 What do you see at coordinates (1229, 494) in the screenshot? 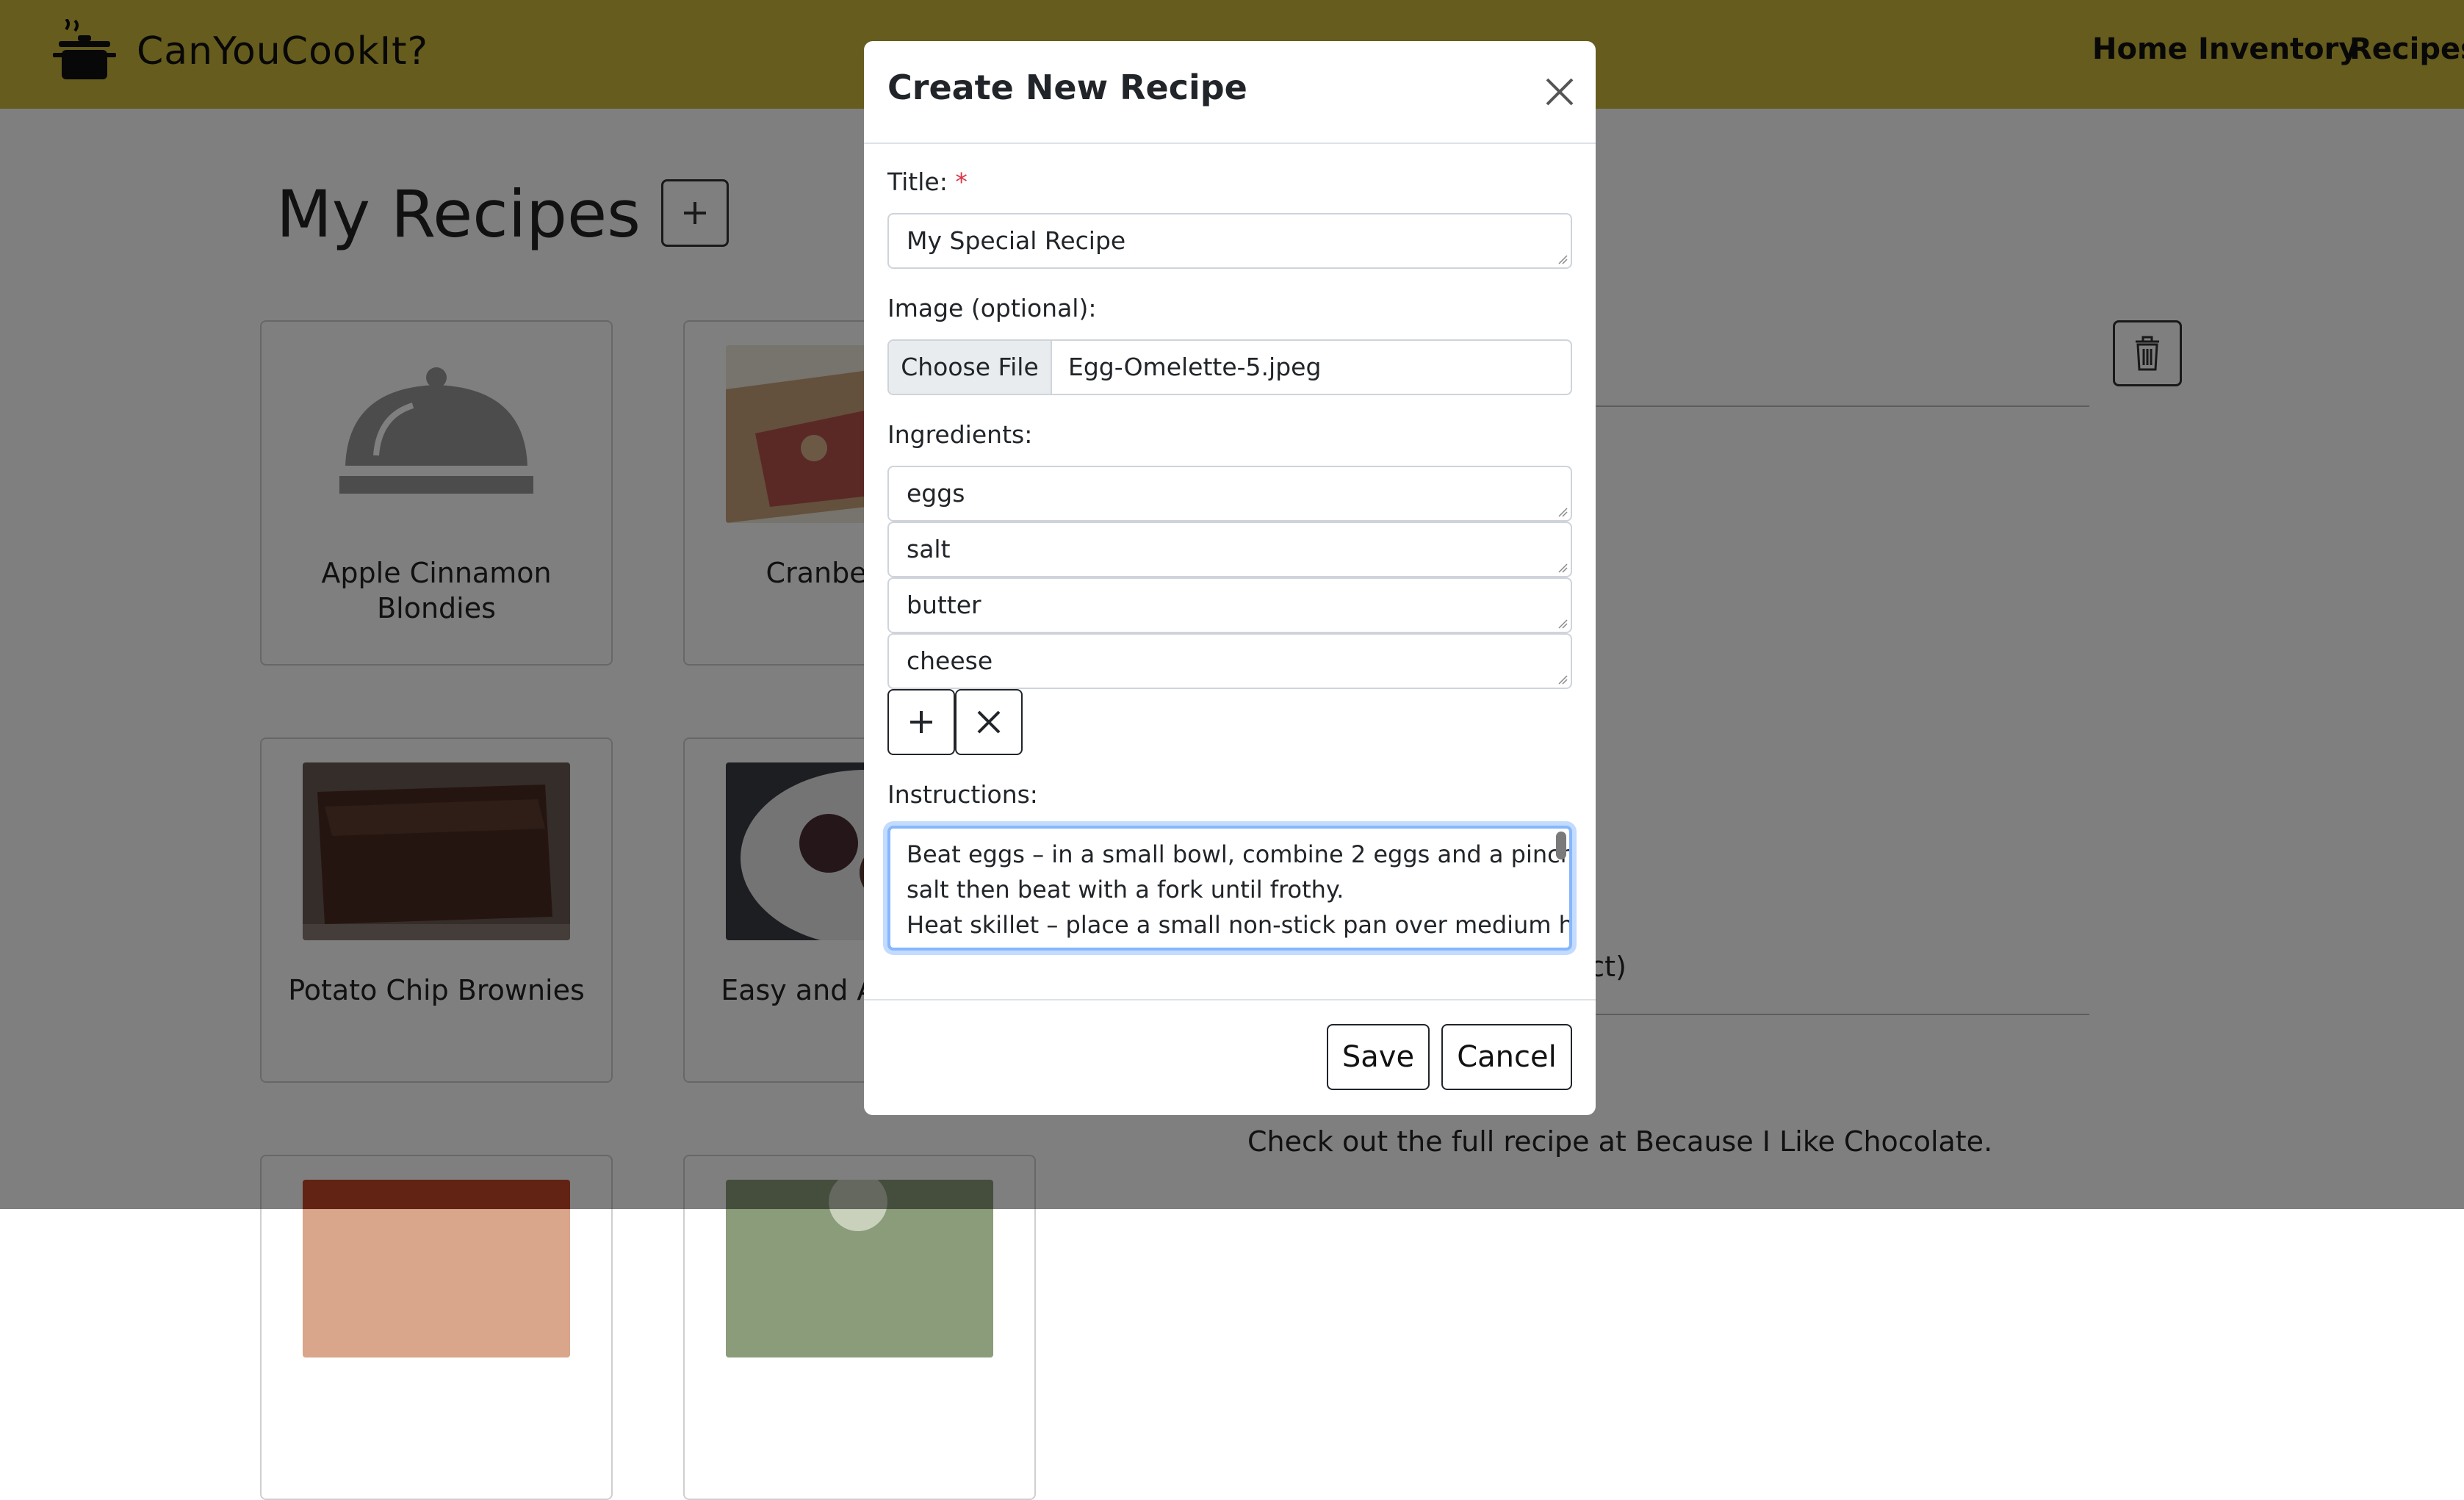
I see `ingredient-input: eggs` at bounding box center [1229, 494].